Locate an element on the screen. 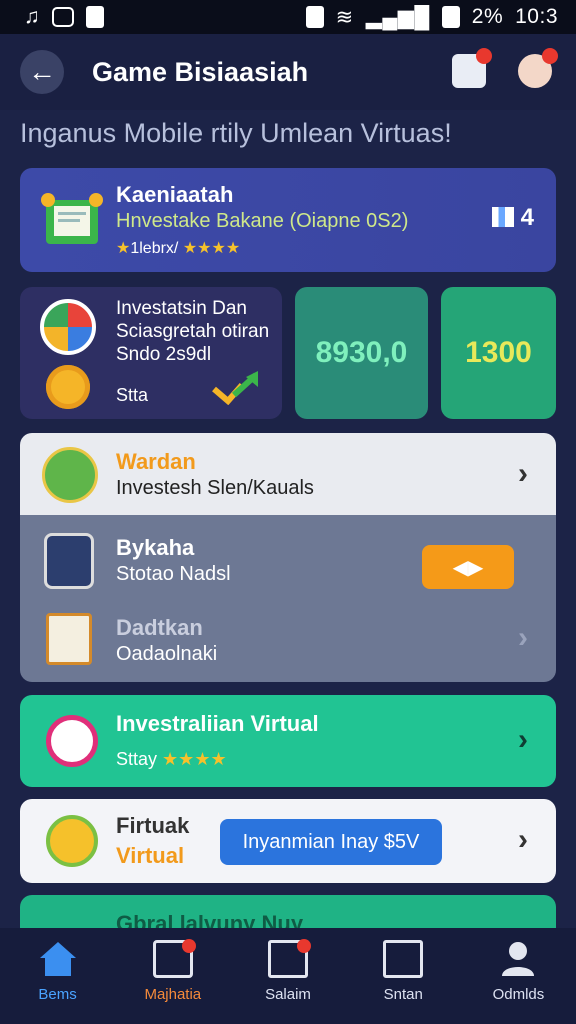  home-icon is located at coordinates (57, 959).